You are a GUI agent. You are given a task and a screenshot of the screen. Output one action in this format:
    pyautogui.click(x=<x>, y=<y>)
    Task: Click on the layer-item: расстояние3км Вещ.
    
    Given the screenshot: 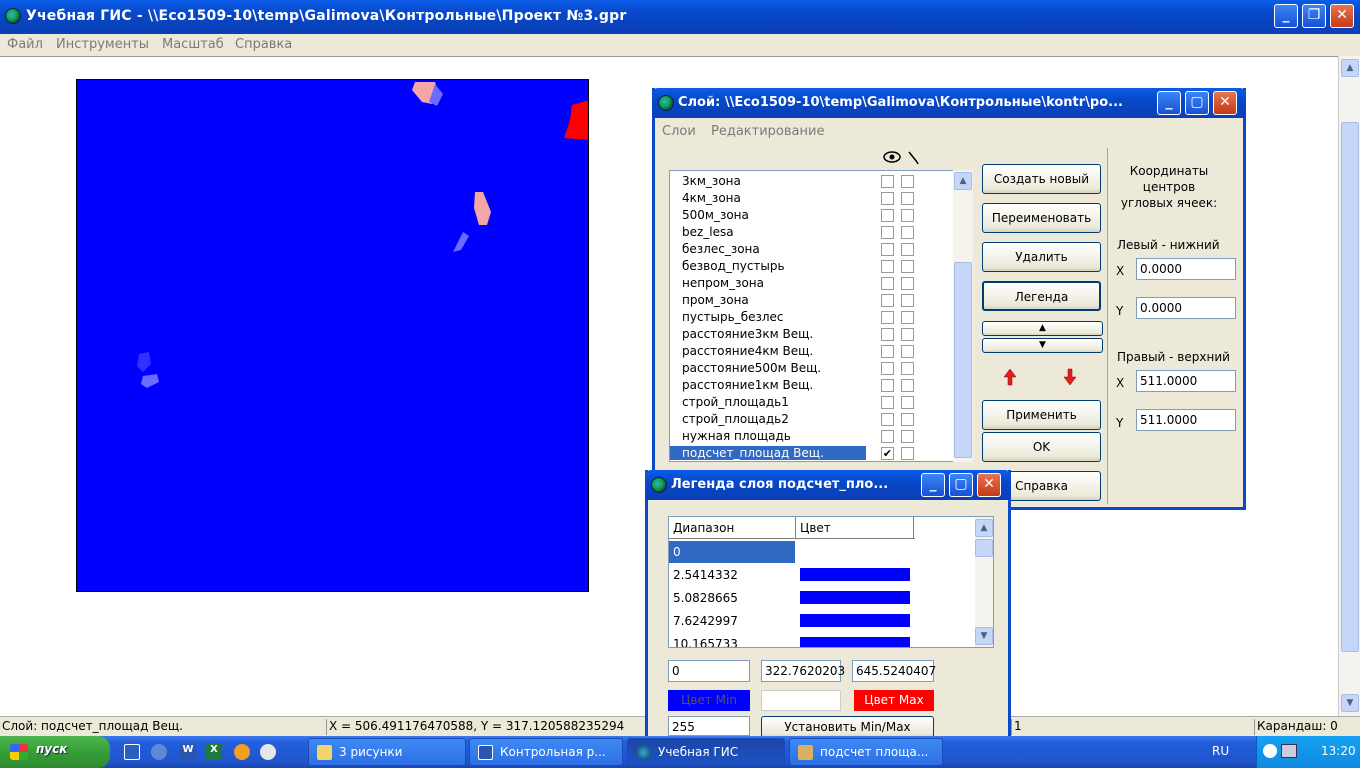 What is the action you would take?
    pyautogui.click(x=821, y=334)
    